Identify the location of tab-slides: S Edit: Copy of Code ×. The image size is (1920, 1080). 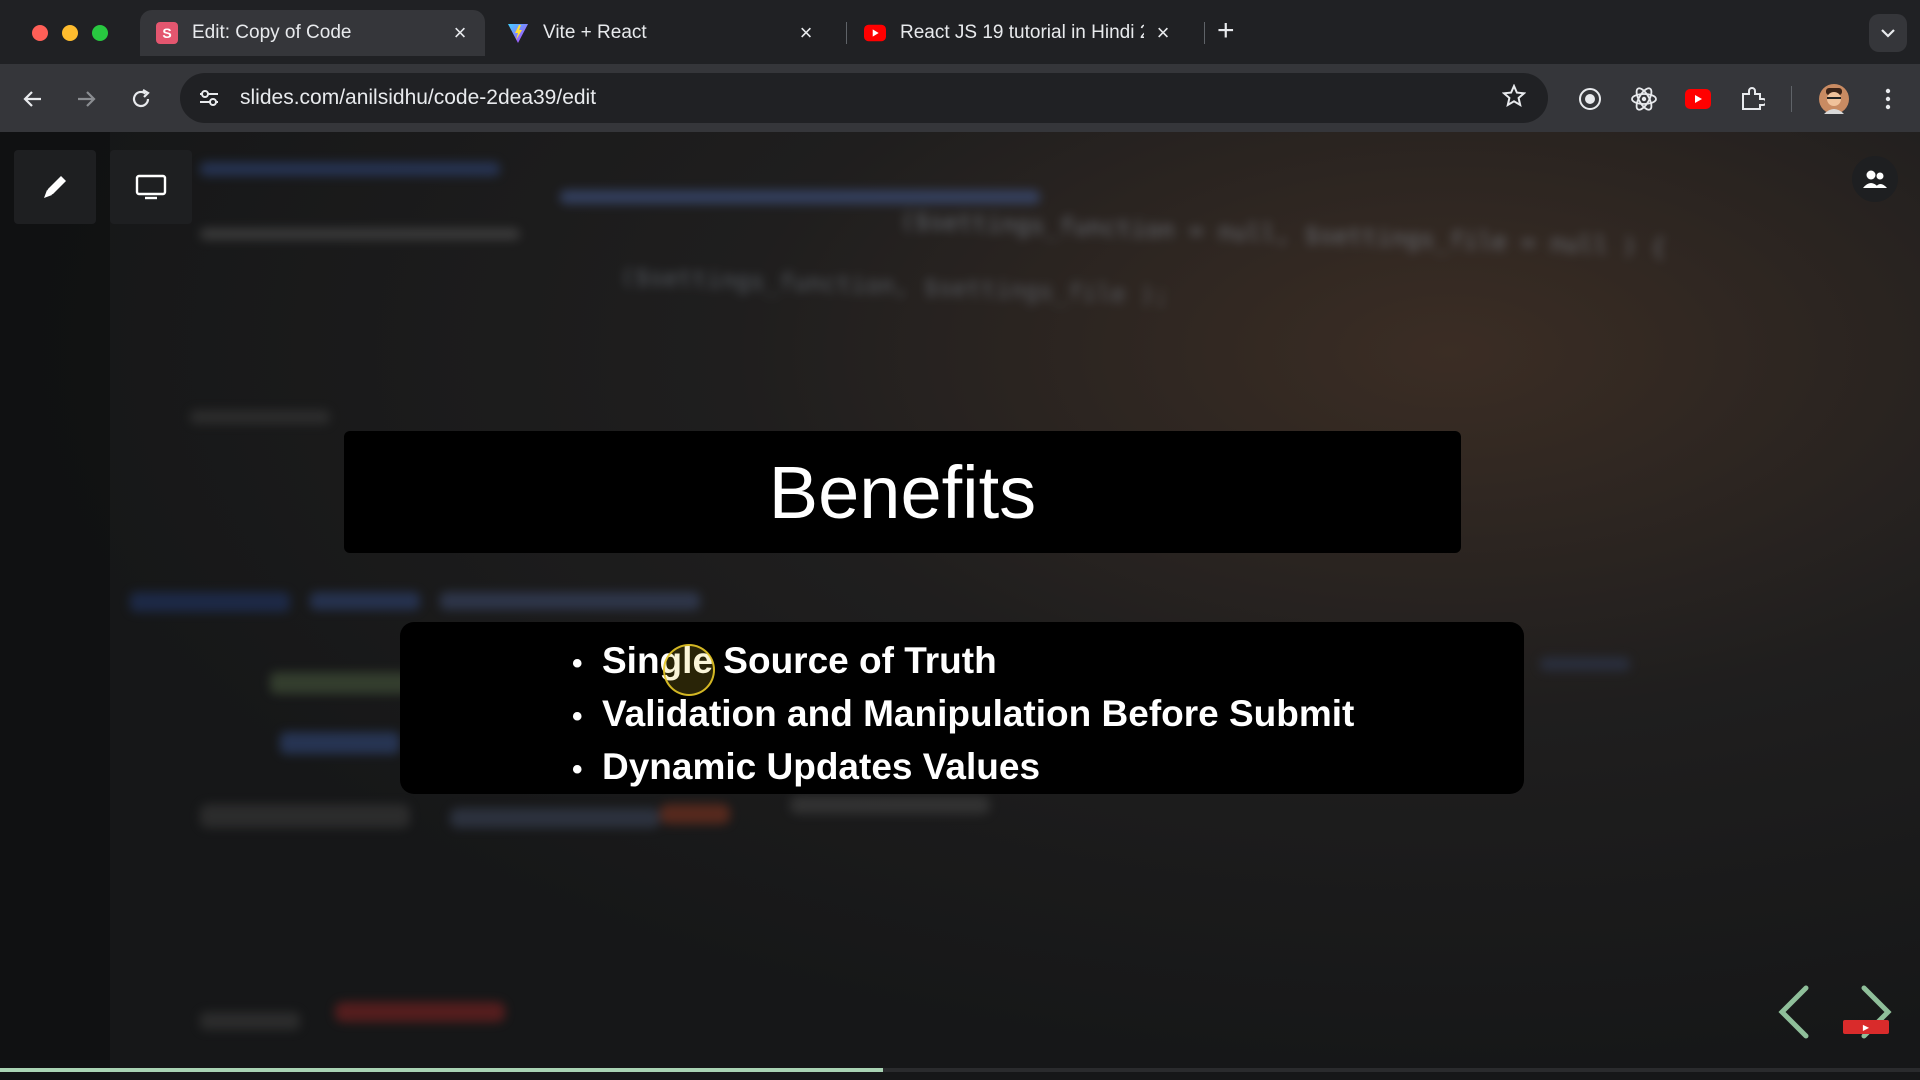
(312, 33).